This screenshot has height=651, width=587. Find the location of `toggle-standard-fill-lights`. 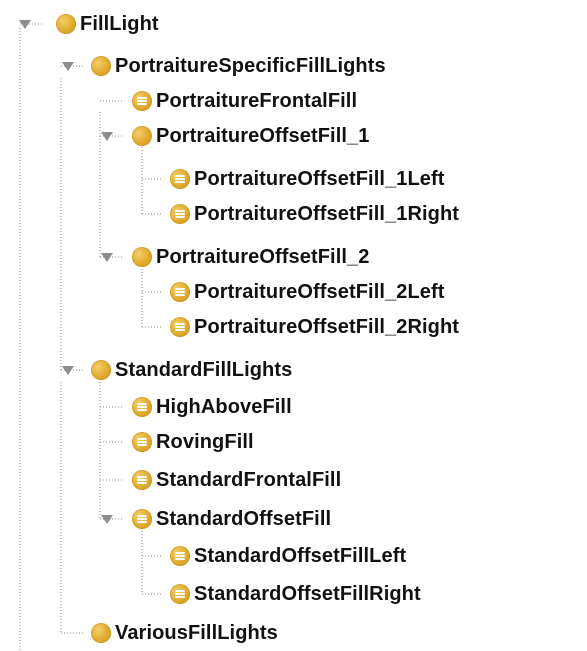

toggle-standard-fill-lights is located at coordinates (68, 370).